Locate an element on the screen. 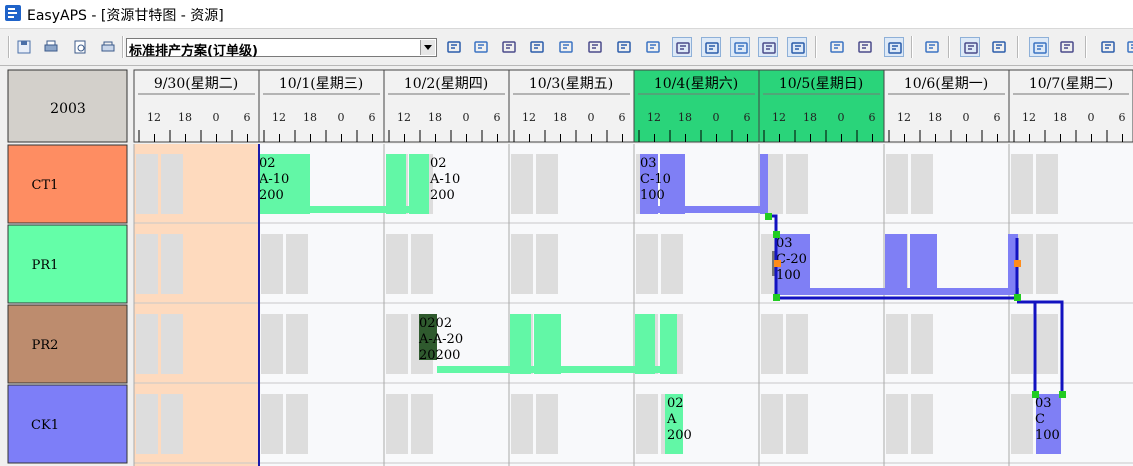  task-left-icon is located at coordinates (837, 47).